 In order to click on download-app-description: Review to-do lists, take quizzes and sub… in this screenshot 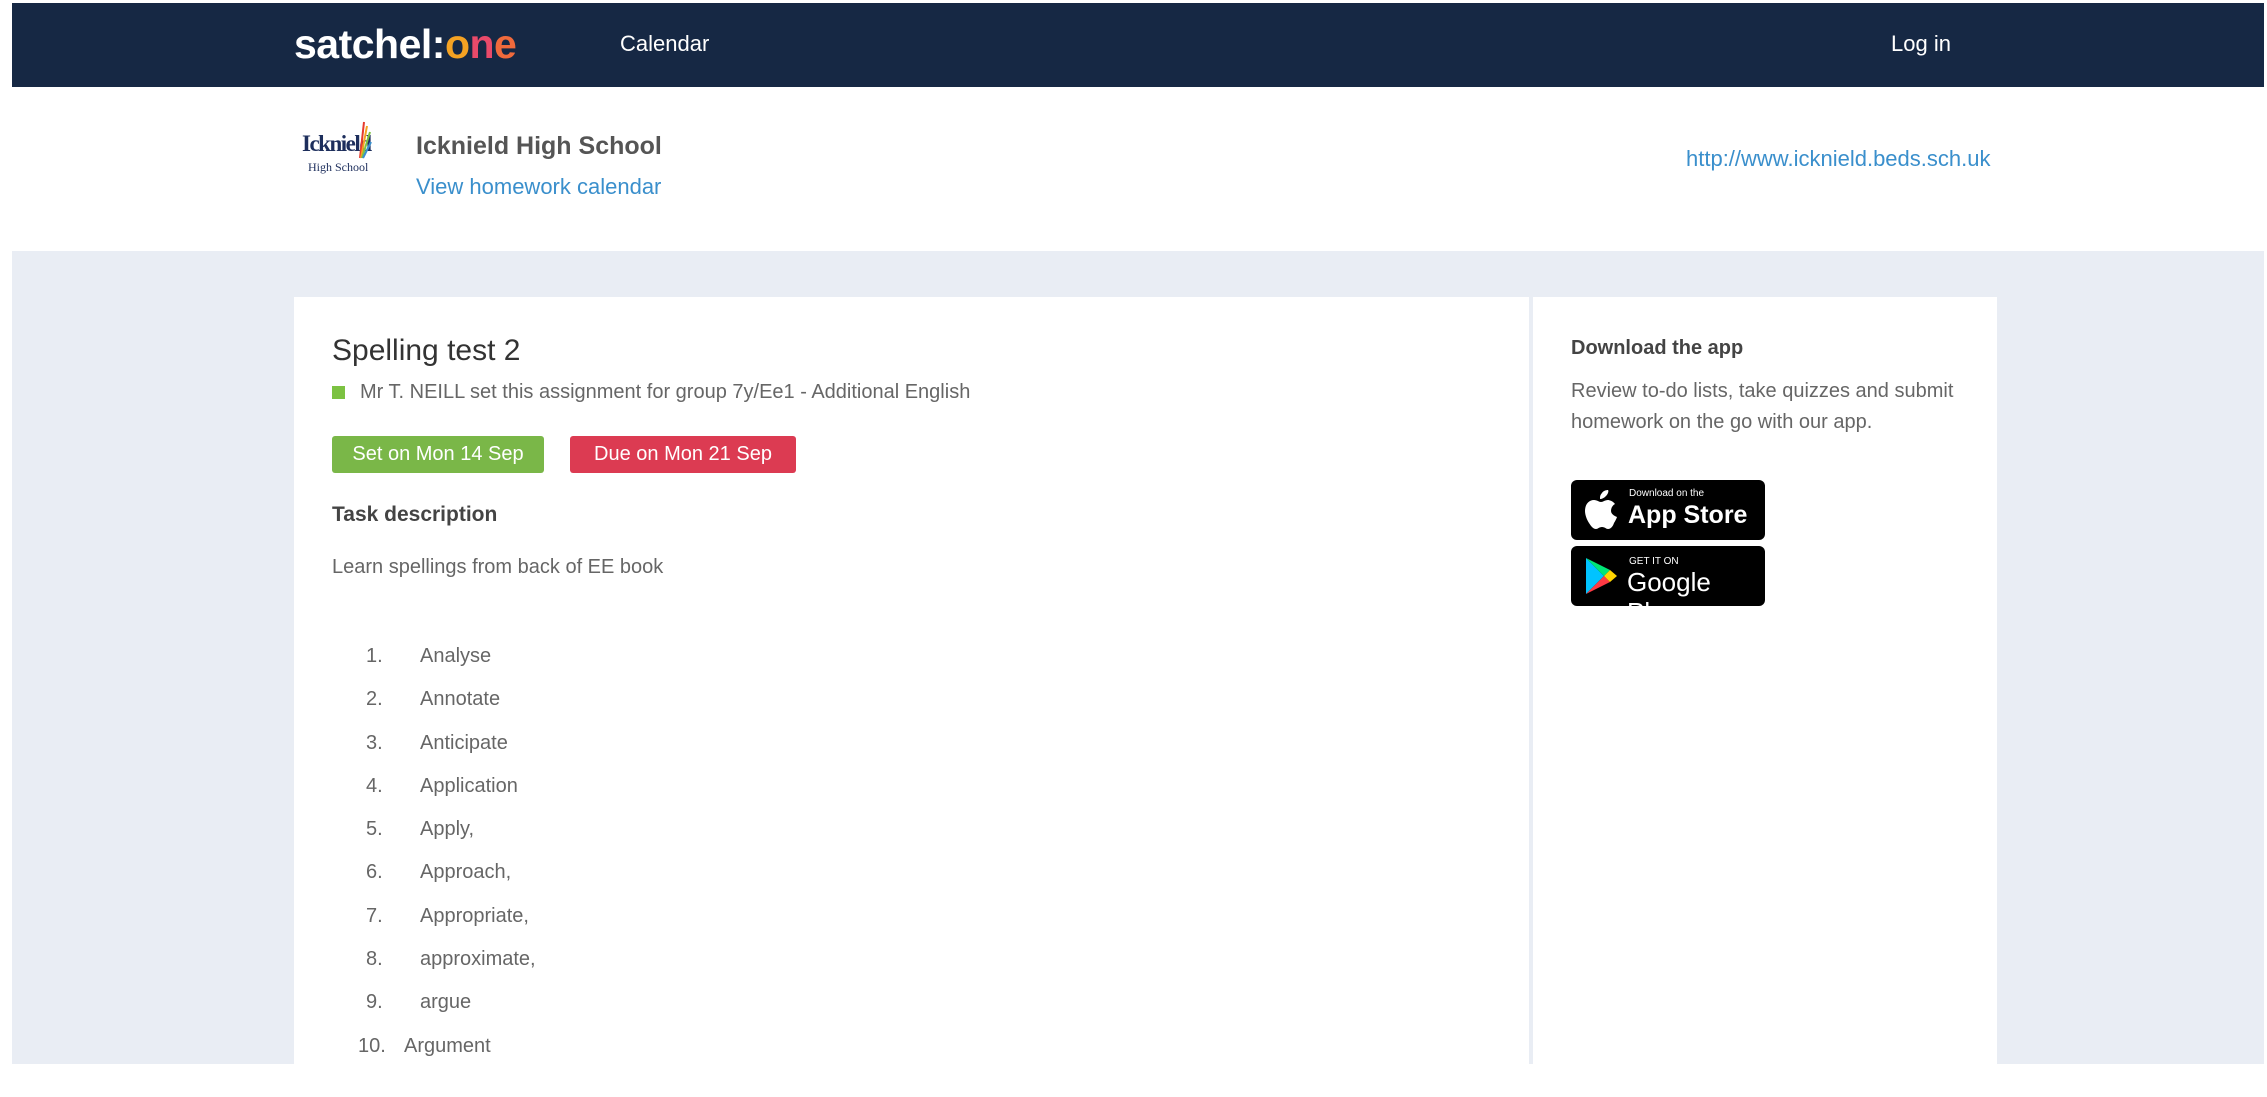, I will do `click(1762, 406)`.